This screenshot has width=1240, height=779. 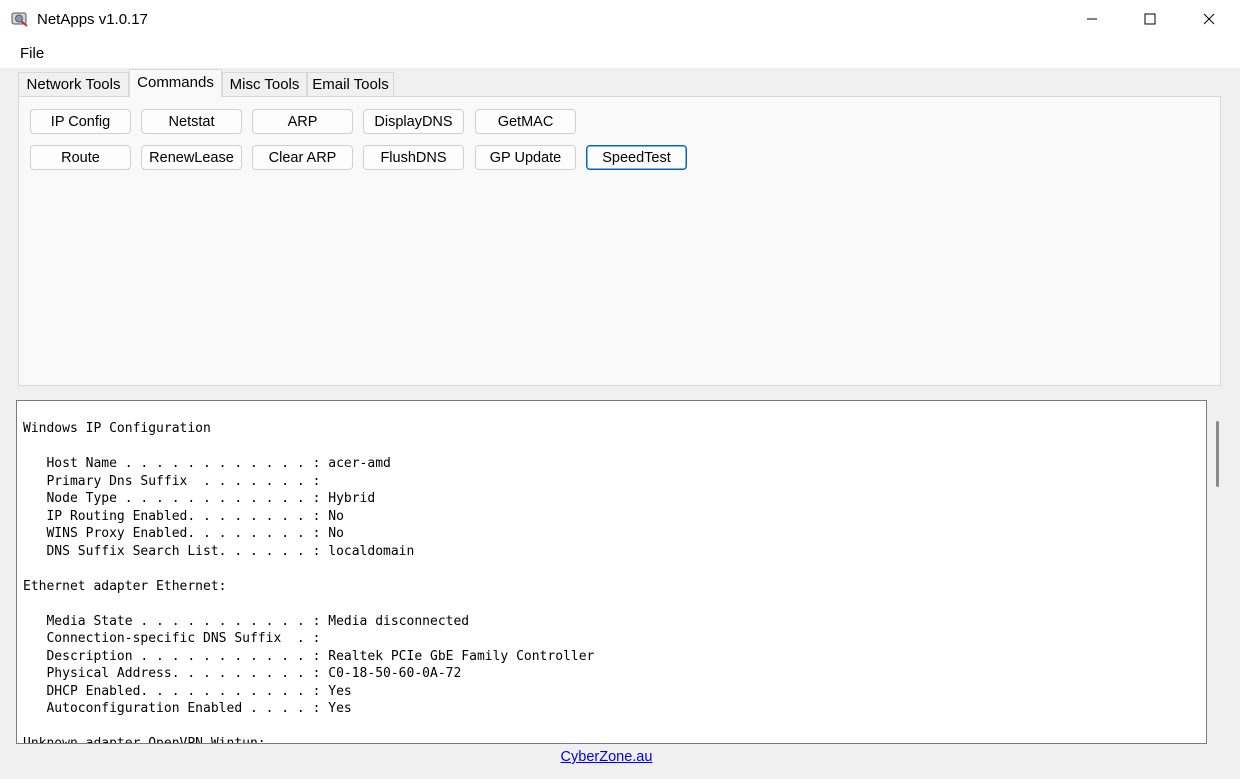 I want to click on maximize-icon, so click(x=1150, y=19).